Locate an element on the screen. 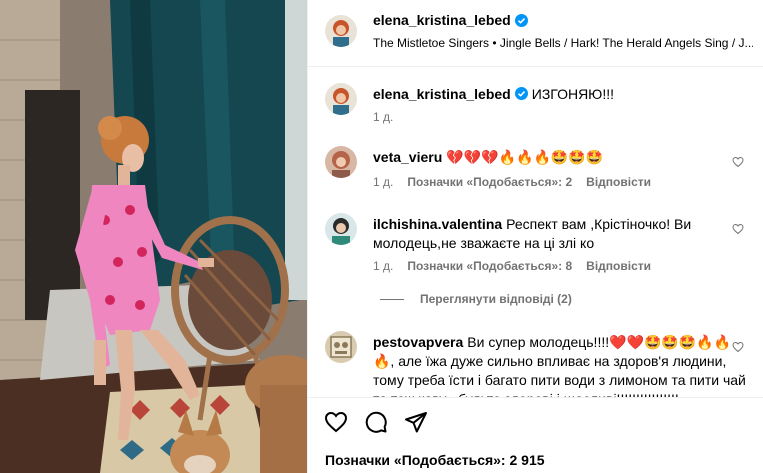  view-replies-button: Переглянути відповіді (2) is located at coordinates (476, 299).